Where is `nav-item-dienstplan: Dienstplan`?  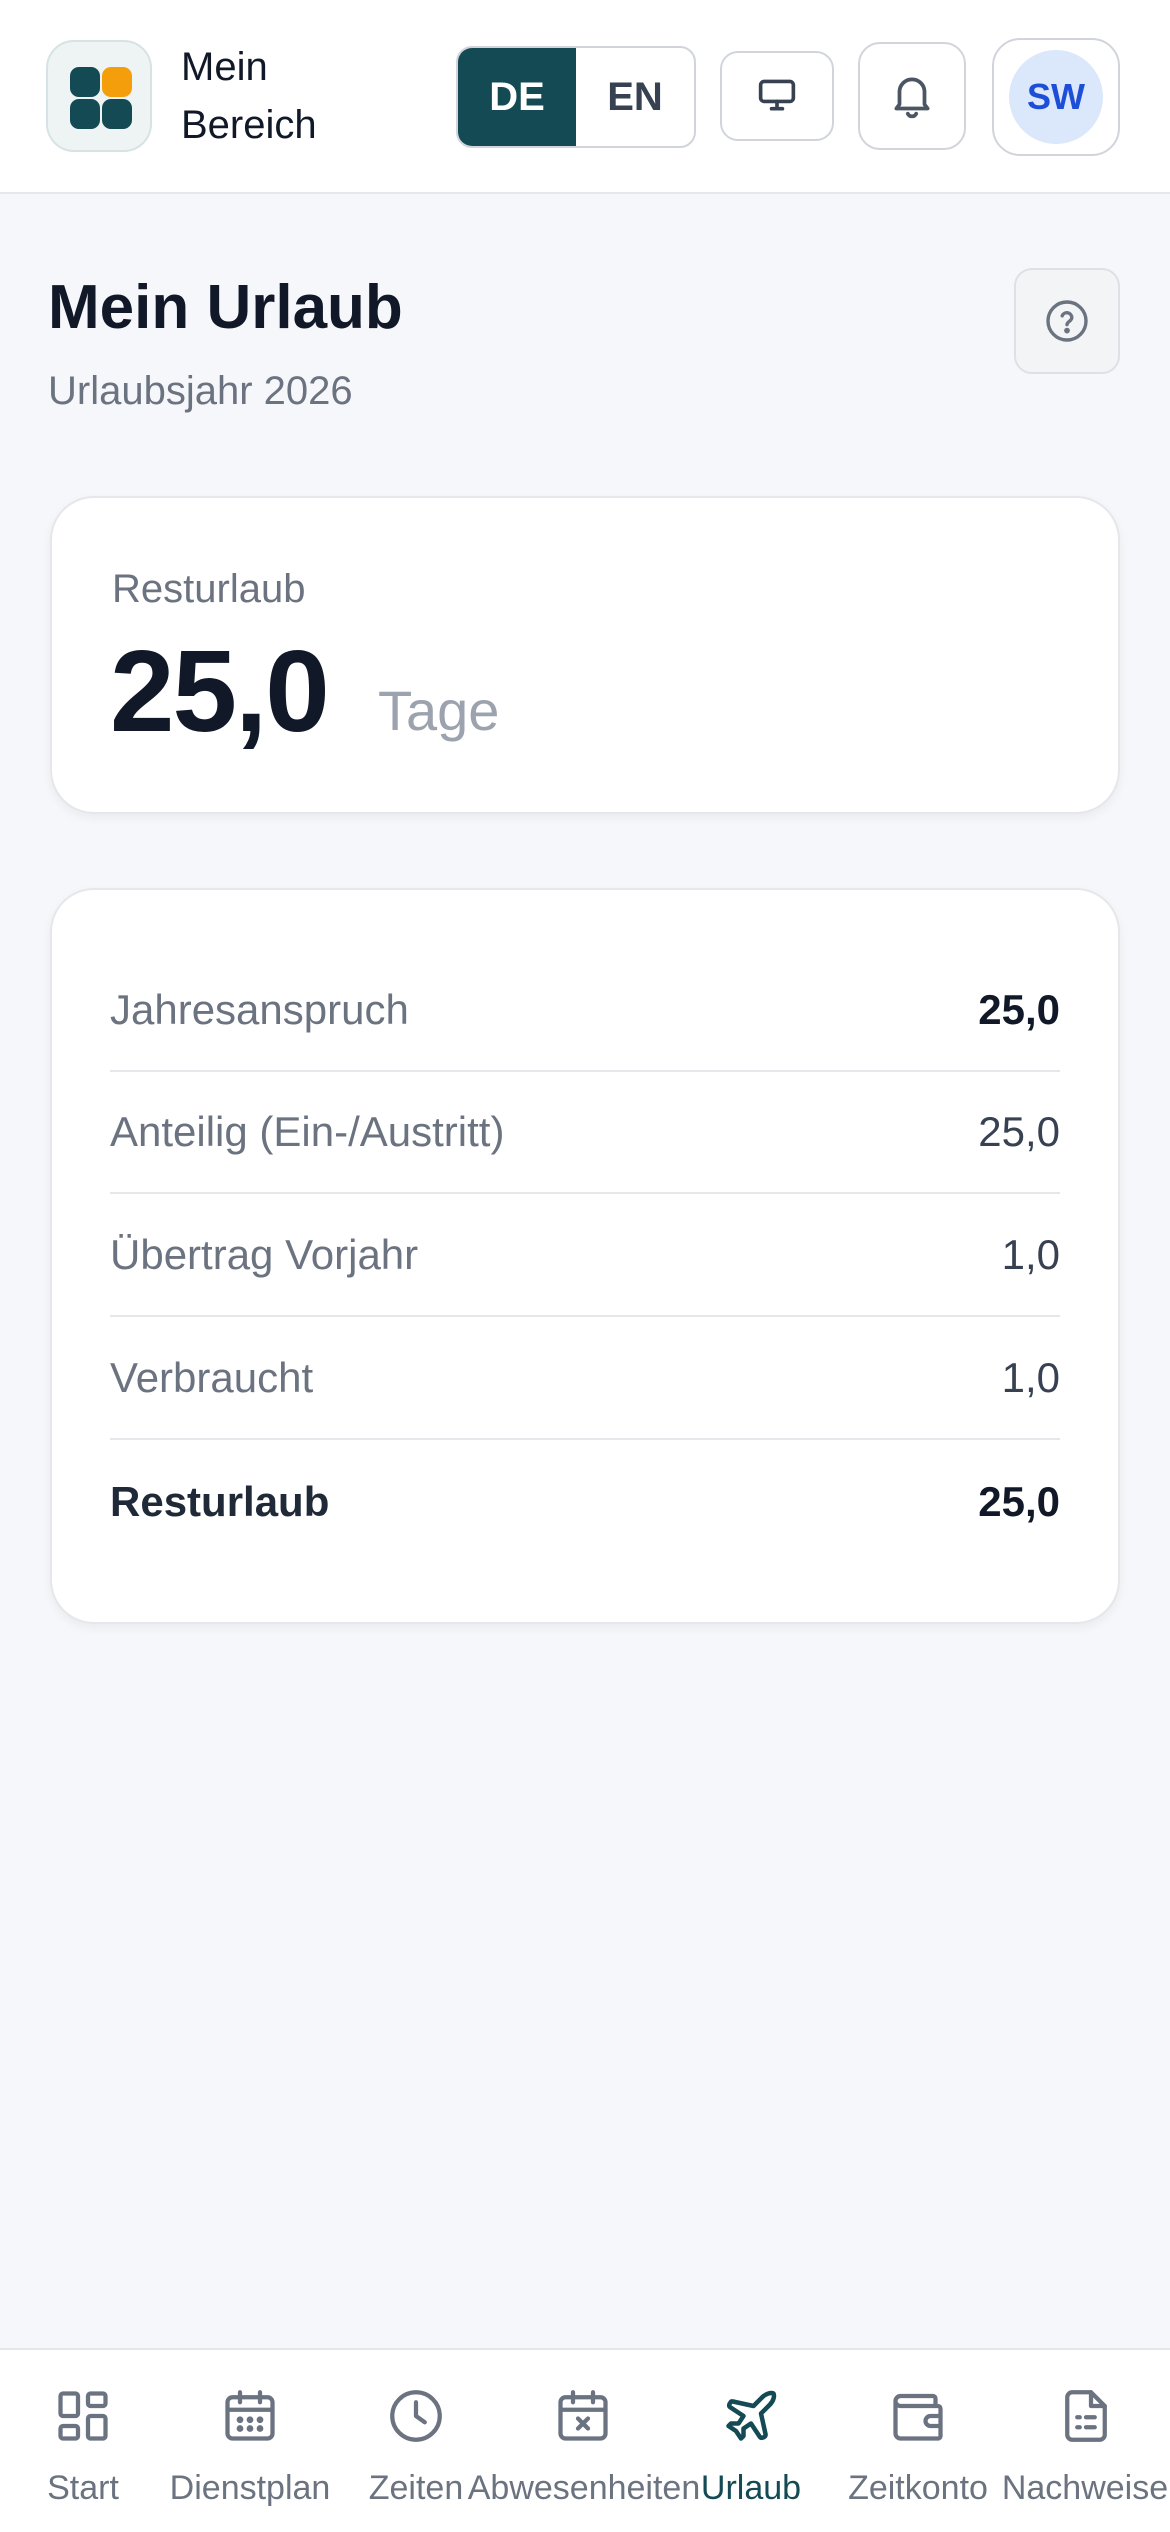 nav-item-dienstplan: Dienstplan is located at coordinates (249, 2441).